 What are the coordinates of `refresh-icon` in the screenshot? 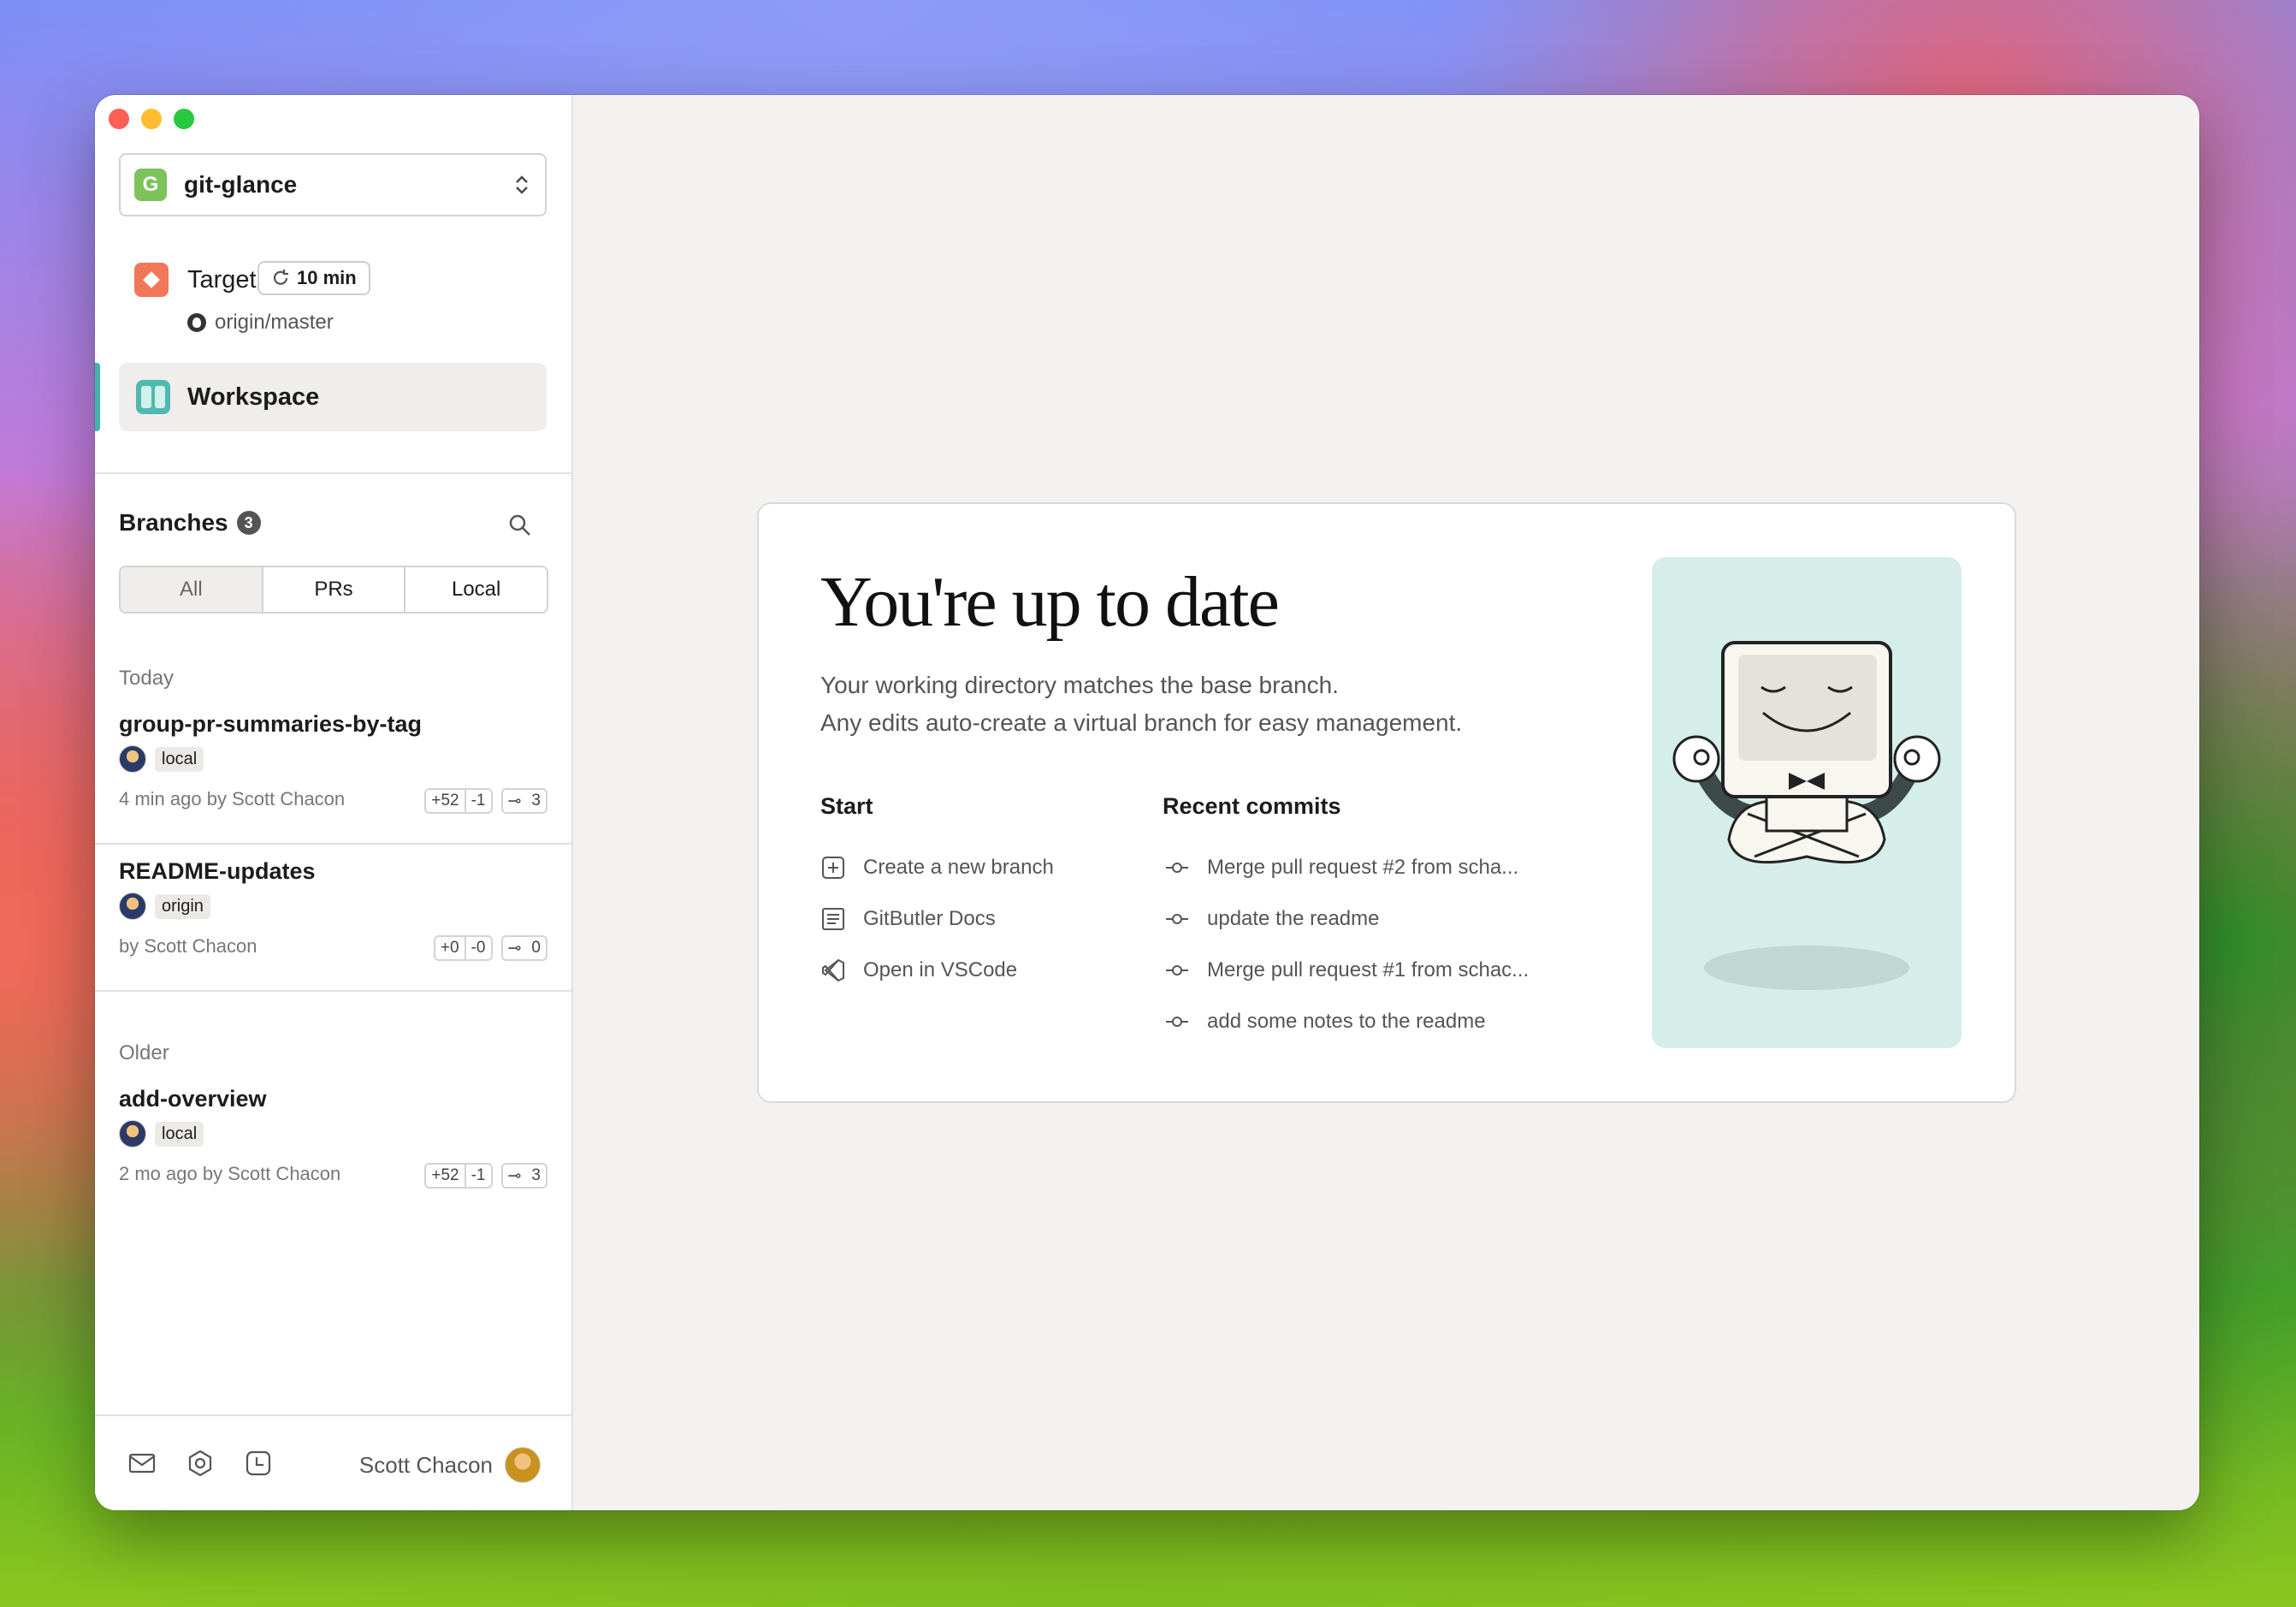 It's located at (280, 277).